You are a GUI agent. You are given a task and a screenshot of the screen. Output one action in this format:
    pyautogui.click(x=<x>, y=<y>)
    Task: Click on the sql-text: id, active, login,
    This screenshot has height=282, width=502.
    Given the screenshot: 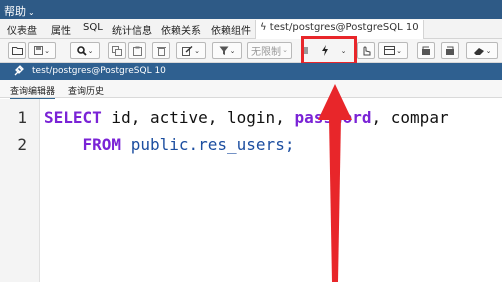 What is the action you would take?
    pyautogui.click(x=198, y=117)
    